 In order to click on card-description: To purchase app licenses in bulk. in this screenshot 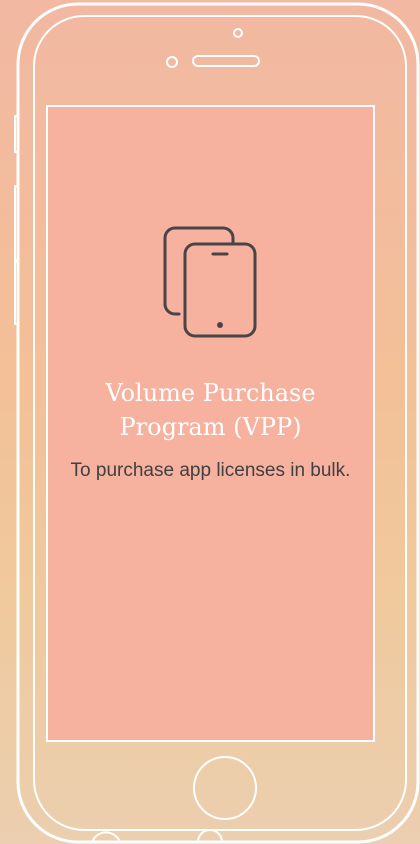, I will do `click(210, 470)`.